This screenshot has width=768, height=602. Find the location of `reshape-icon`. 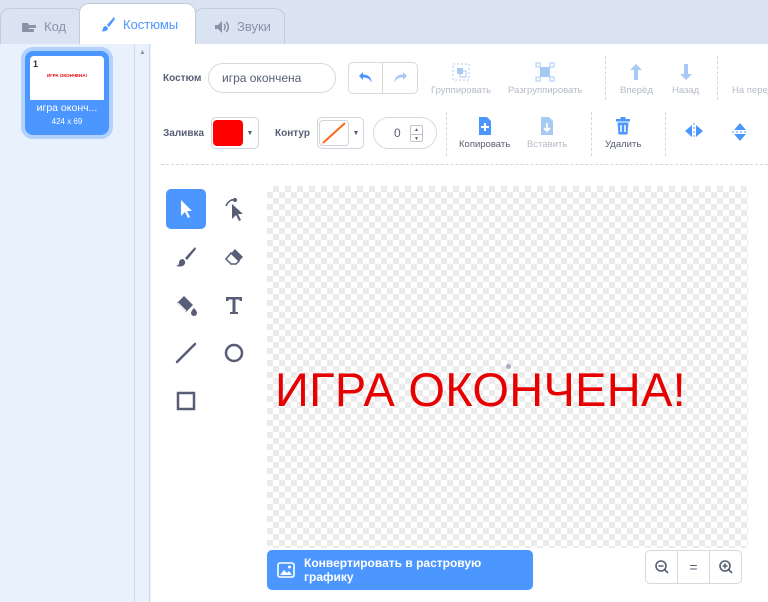

reshape-icon is located at coordinates (234, 209).